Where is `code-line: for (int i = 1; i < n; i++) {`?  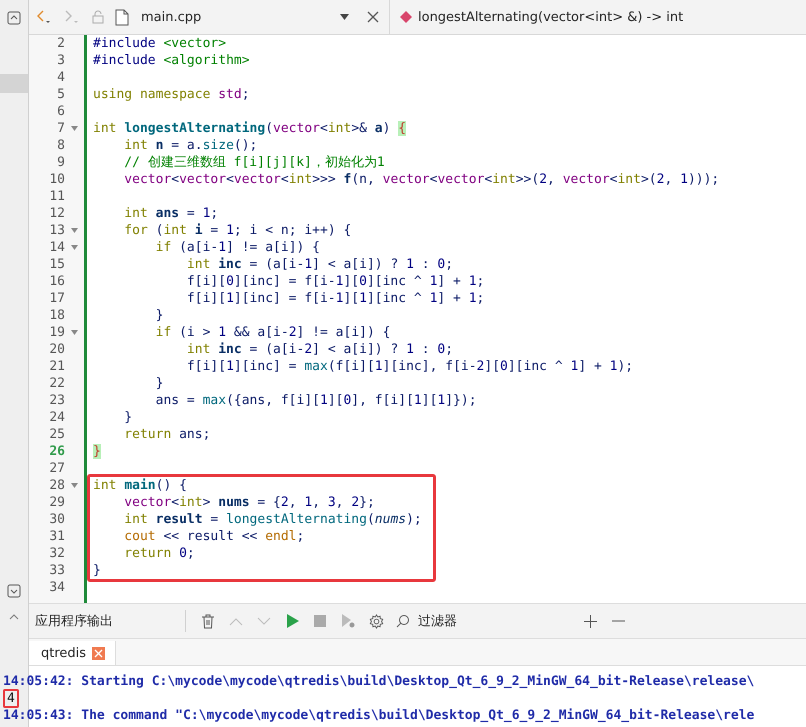
code-line: for (int i = 1; i < n; i++) { is located at coordinates (237, 230).